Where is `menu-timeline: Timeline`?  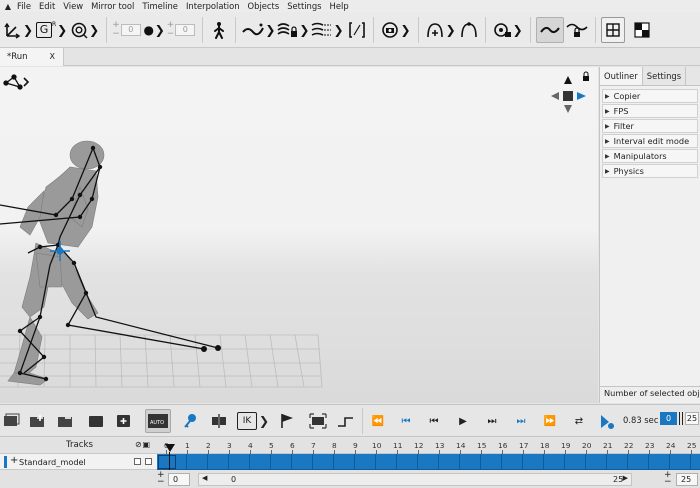
menu-timeline: Timeline is located at coordinates (160, 6).